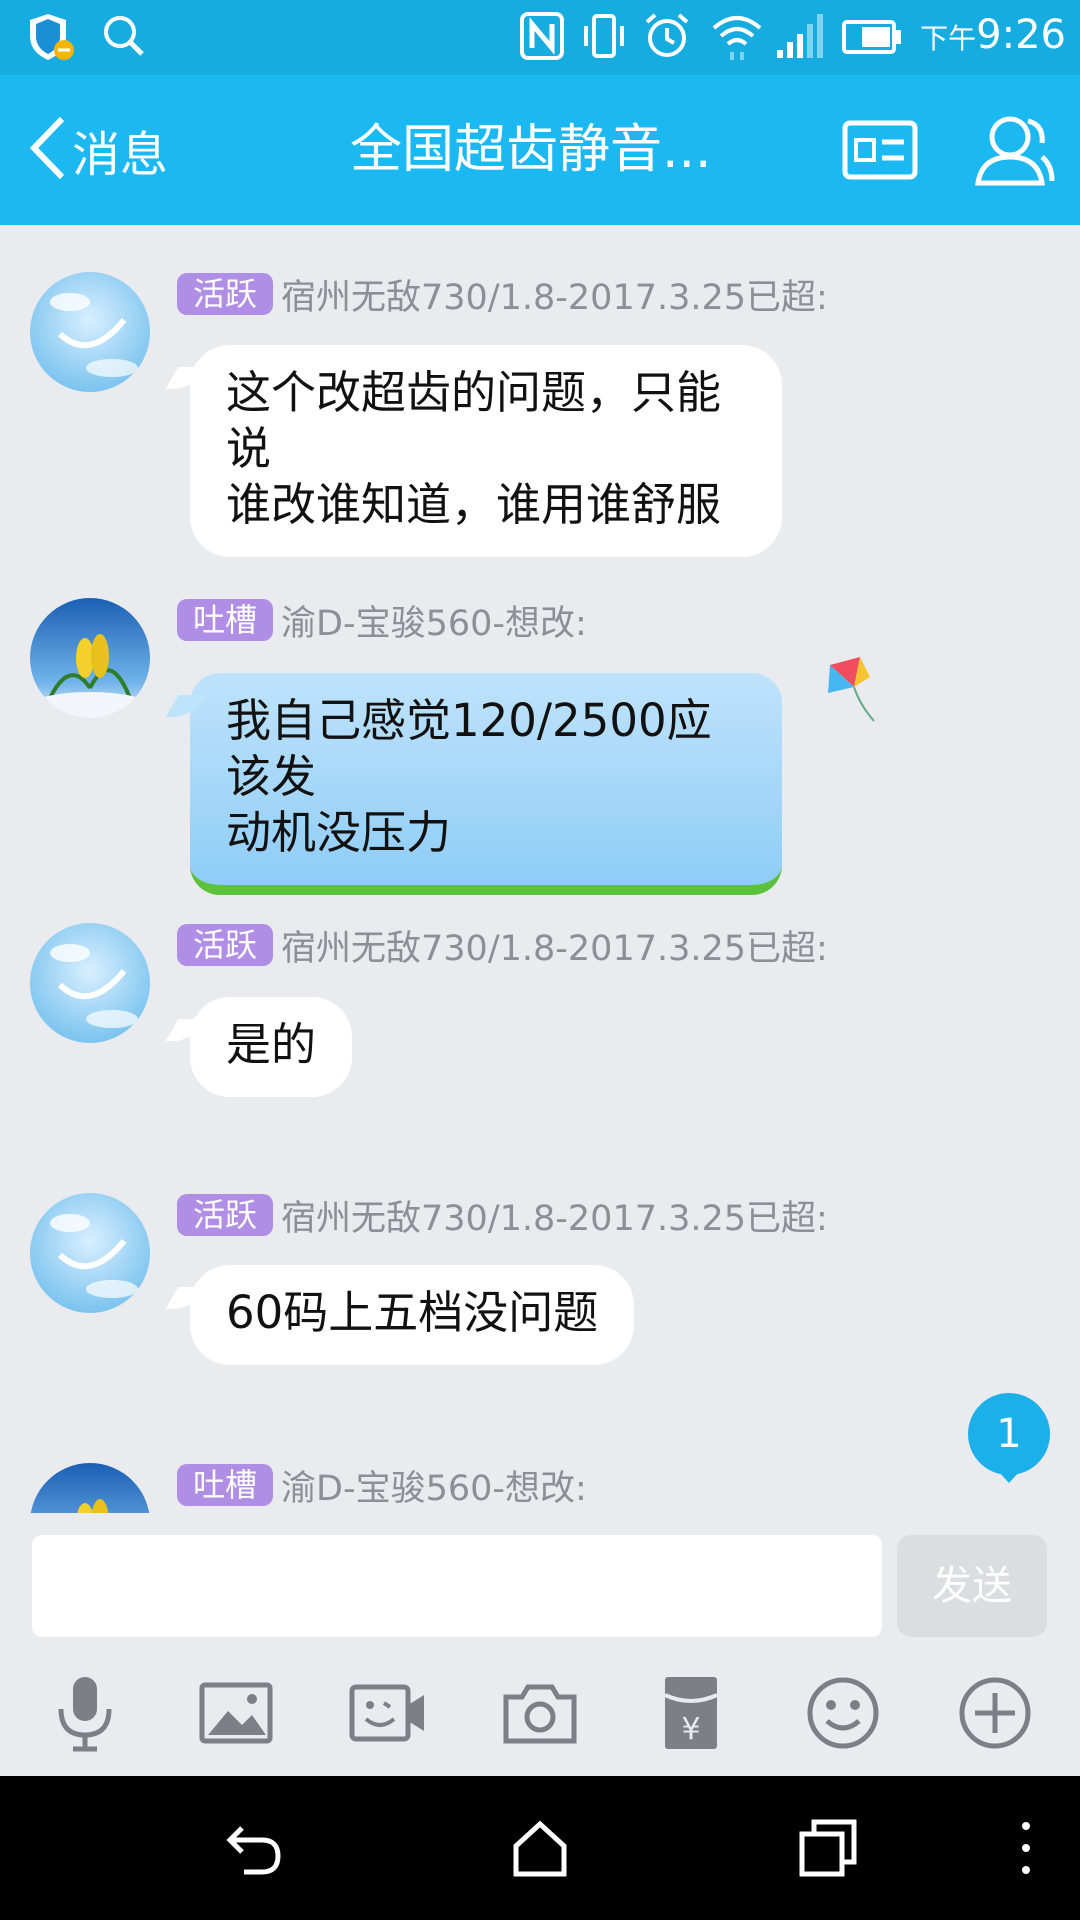  What do you see at coordinates (880, 152) in the screenshot?
I see `group-profile-card-icon` at bounding box center [880, 152].